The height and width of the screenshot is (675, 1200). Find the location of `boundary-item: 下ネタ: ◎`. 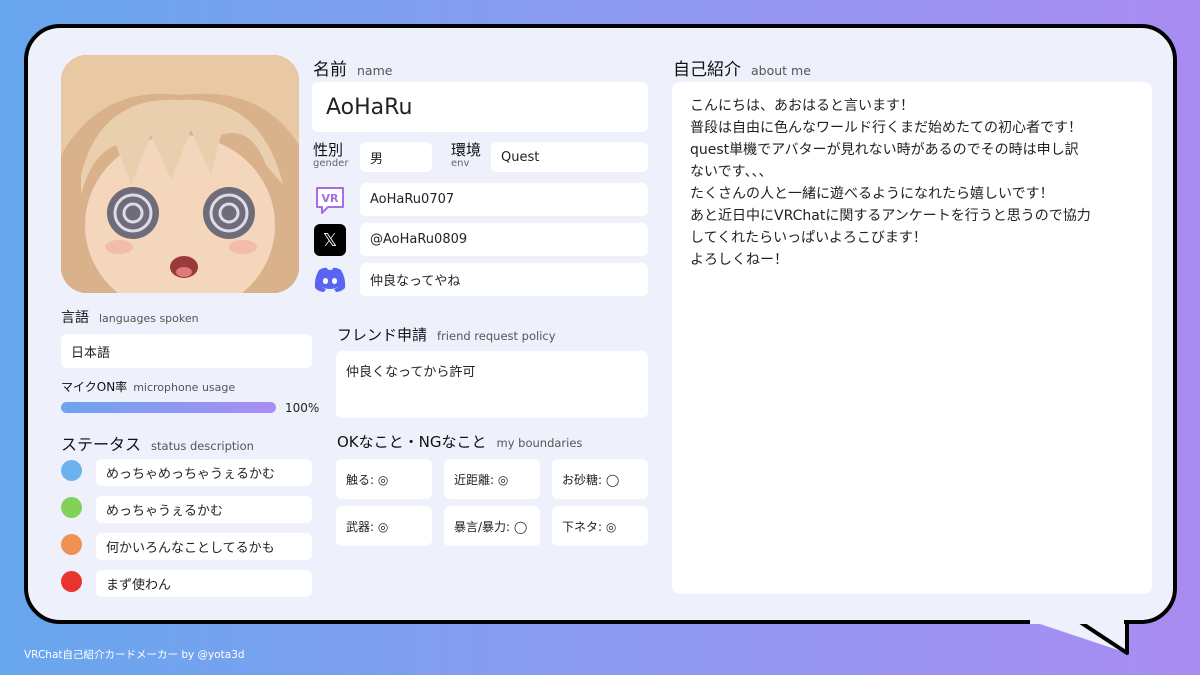

boundary-item: 下ネタ: ◎ is located at coordinates (600, 526).